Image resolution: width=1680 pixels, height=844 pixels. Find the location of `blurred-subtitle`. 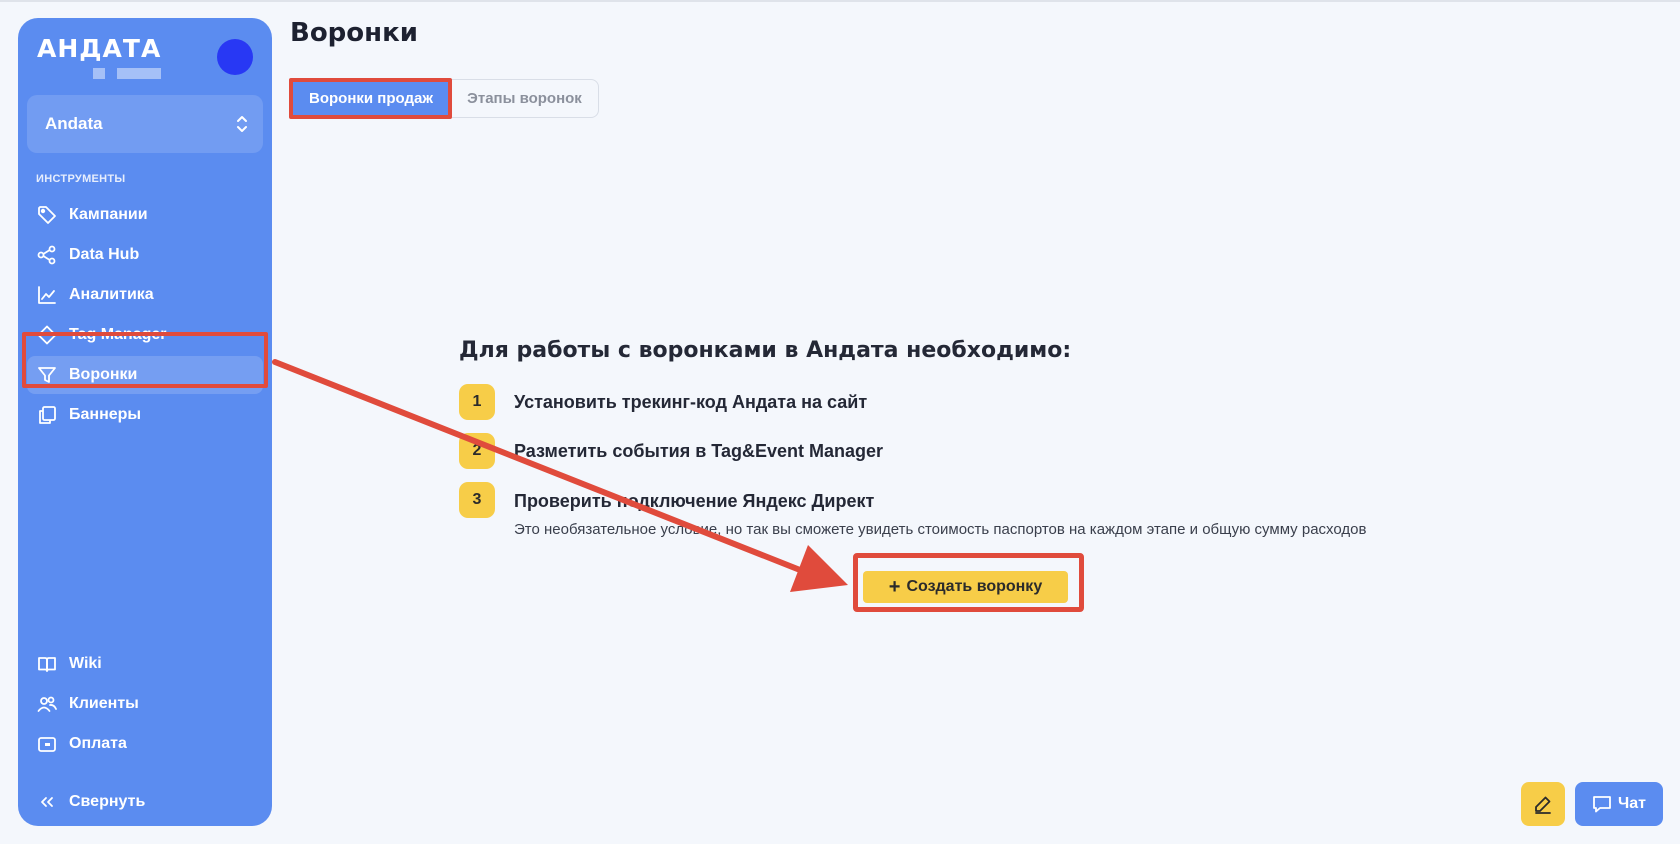

blurred-subtitle is located at coordinates (127, 73).